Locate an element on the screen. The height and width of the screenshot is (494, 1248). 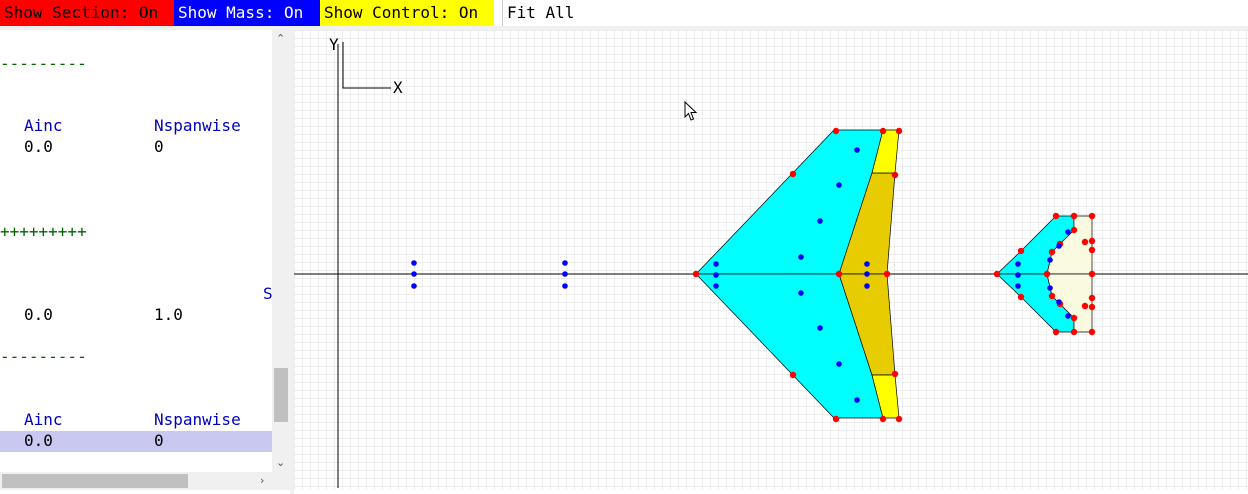
chevron-right-icon: › is located at coordinates (262, 480).